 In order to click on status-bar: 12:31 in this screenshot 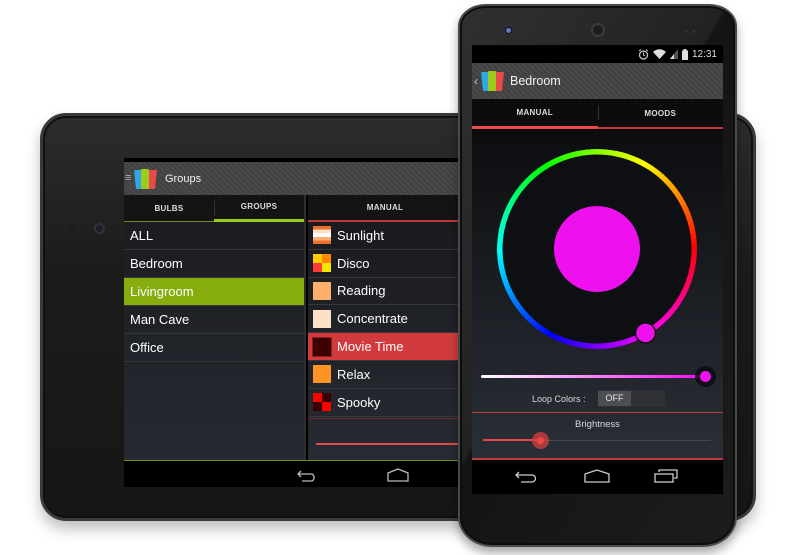, I will do `click(597, 54)`.